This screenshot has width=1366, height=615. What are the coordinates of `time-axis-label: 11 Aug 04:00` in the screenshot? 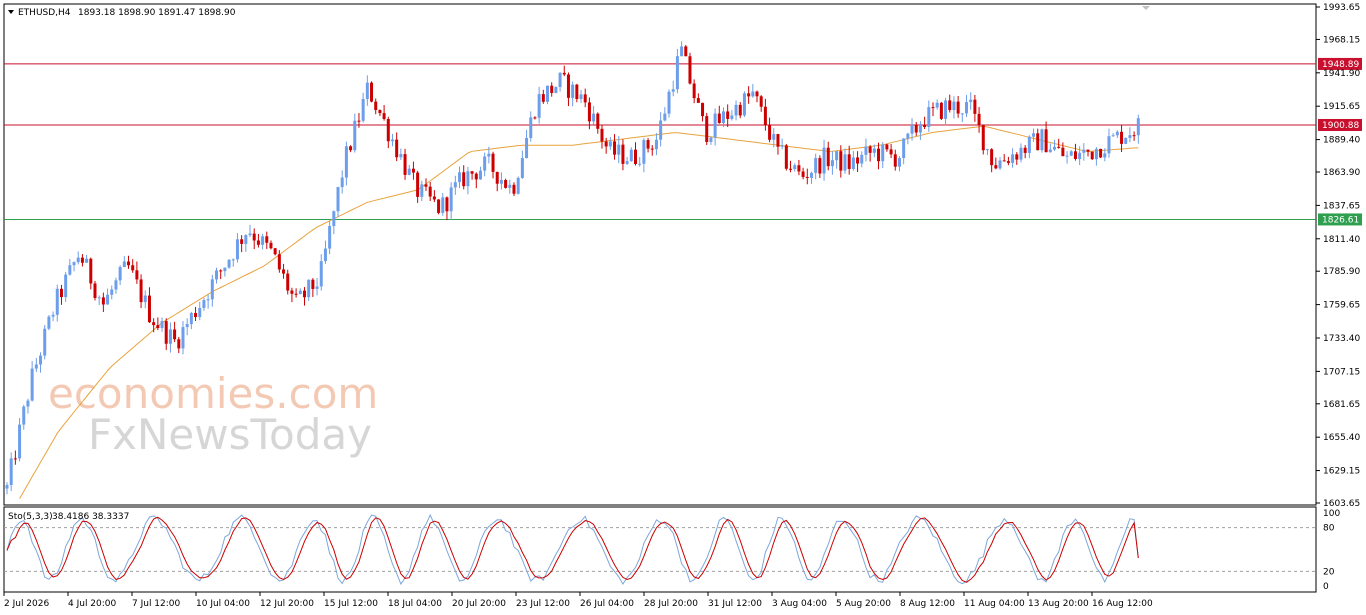 It's located at (994, 604).